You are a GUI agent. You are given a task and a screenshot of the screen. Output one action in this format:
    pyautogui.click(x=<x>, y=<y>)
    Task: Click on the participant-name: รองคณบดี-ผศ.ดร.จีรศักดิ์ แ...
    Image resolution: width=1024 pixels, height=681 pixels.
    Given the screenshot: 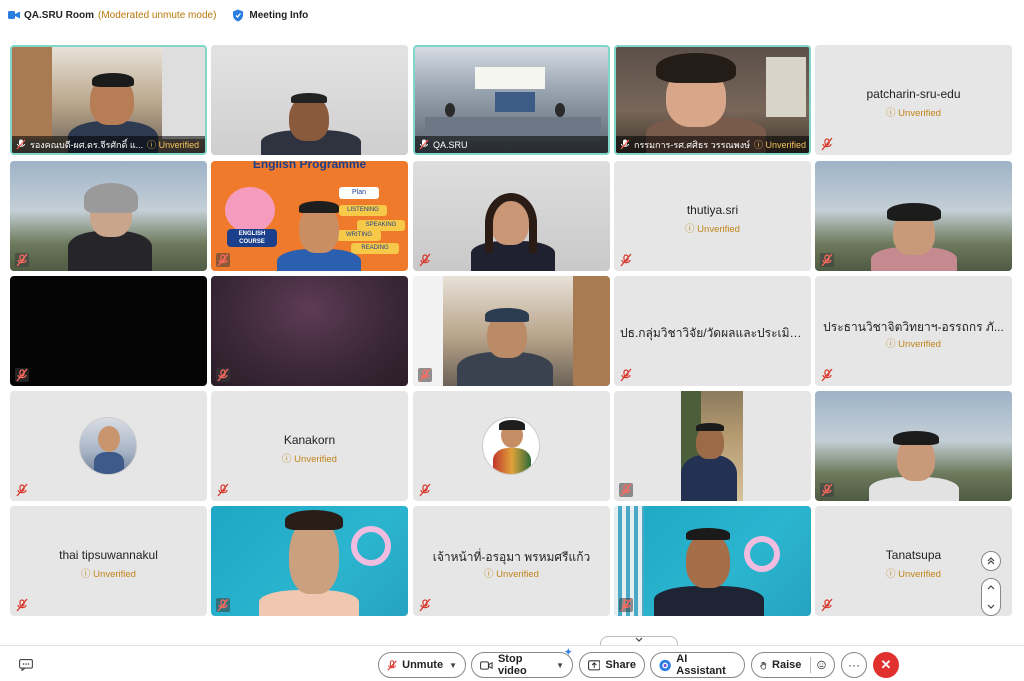 What is the action you would take?
    pyautogui.click(x=87, y=144)
    